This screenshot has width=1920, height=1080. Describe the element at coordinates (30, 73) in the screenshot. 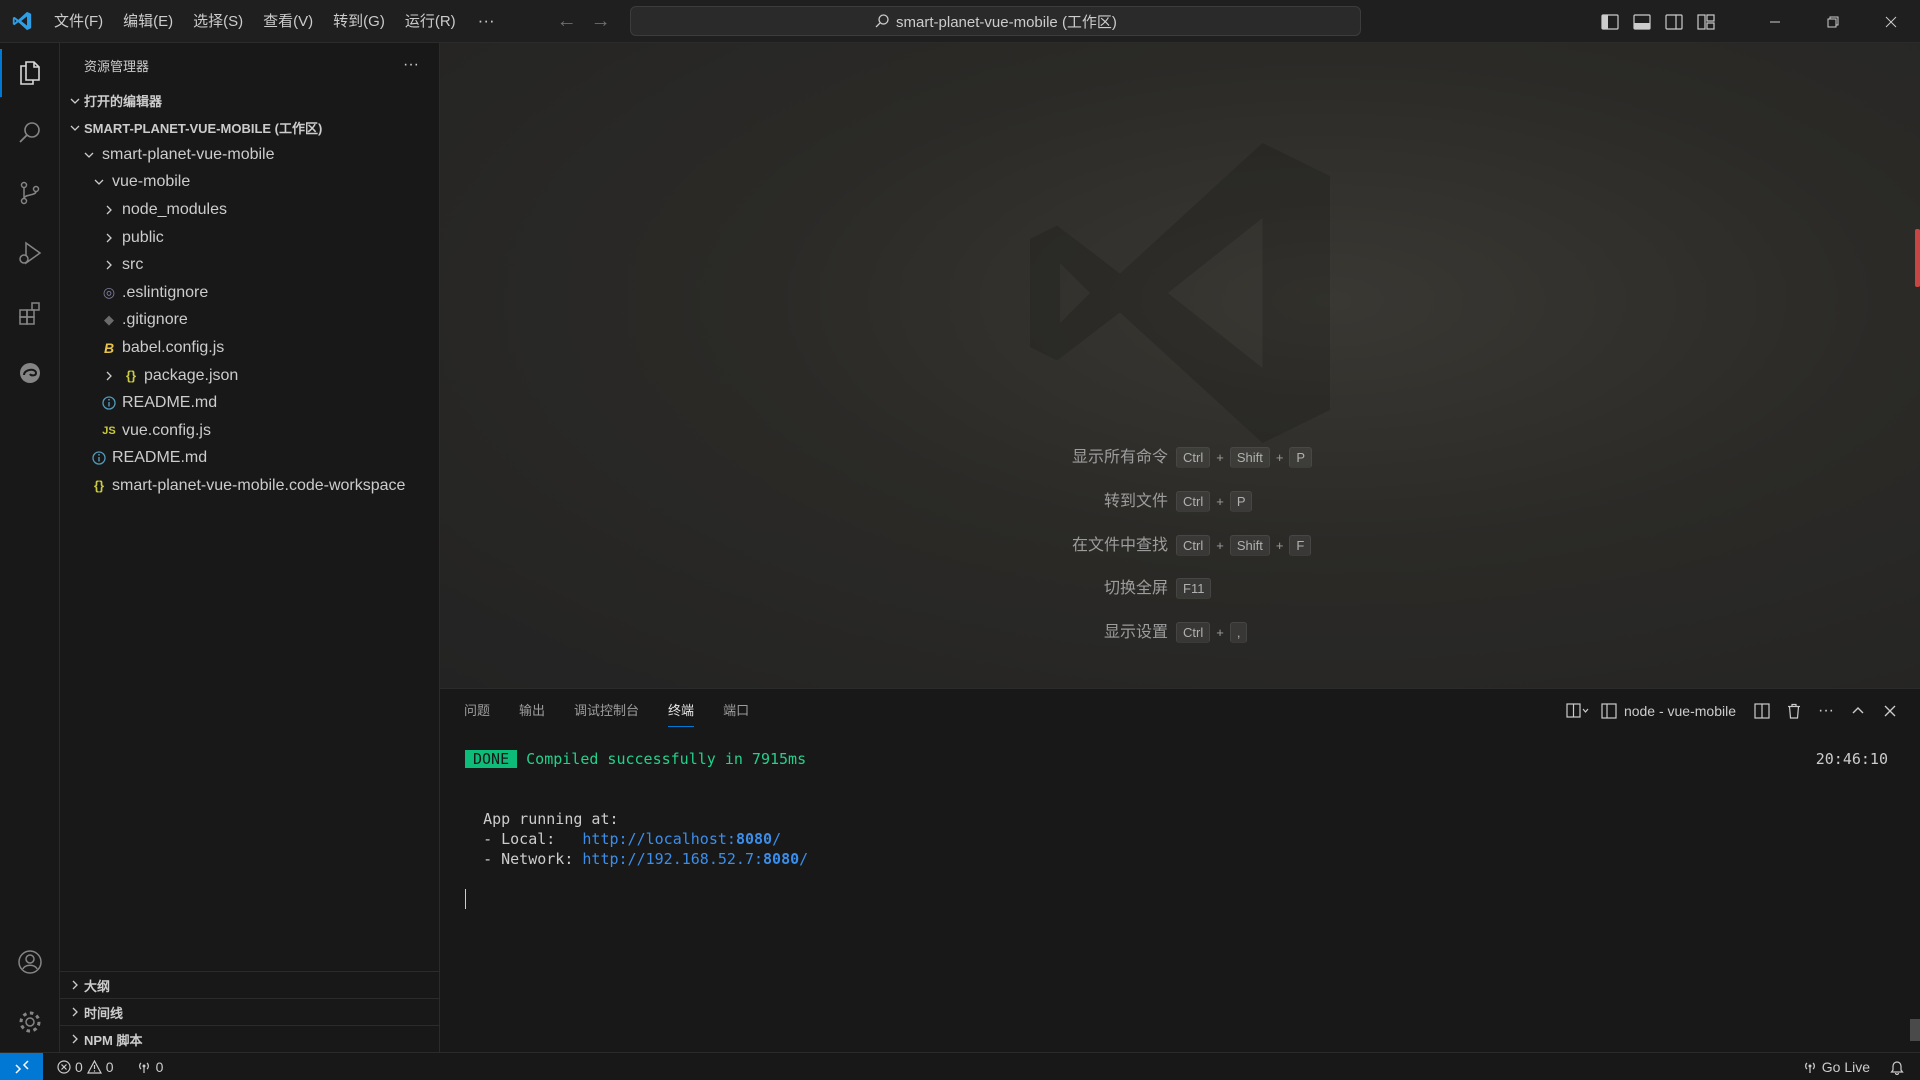

I see `explorer-activity` at that location.